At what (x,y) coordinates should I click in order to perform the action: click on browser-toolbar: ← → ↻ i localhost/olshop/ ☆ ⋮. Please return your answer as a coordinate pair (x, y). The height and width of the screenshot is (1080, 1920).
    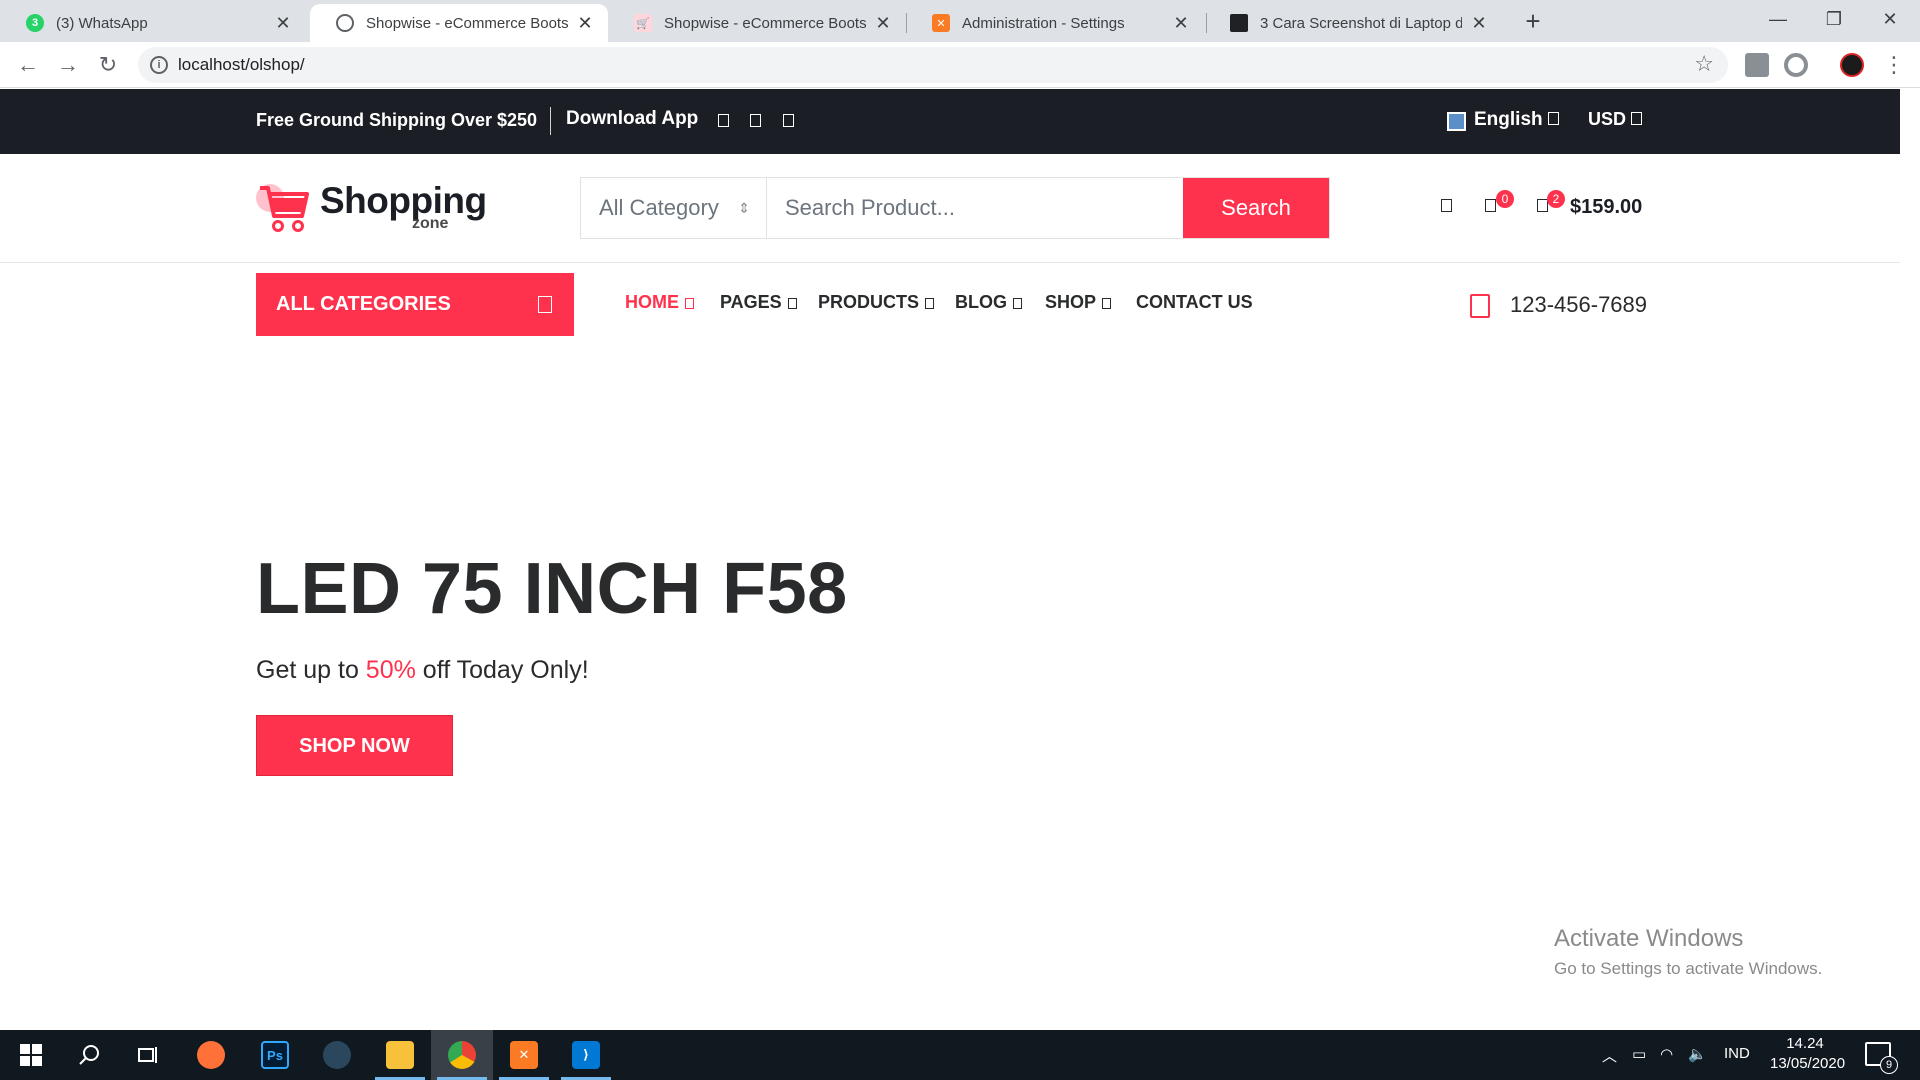
    Looking at the image, I should click on (960, 65).